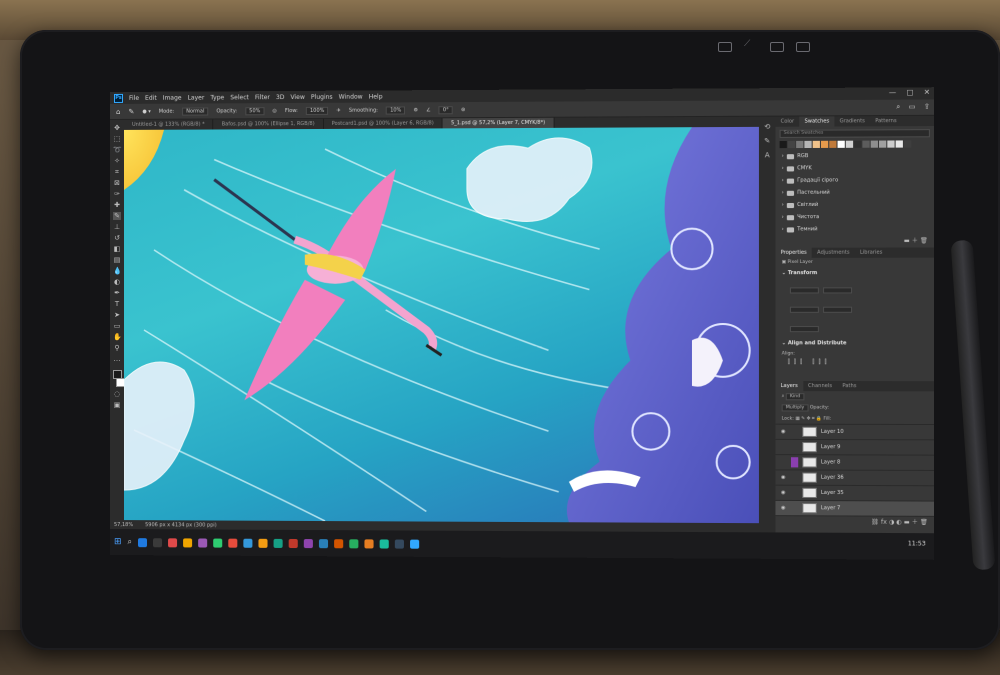 This screenshot has width=1000, height=675. What do you see at coordinates (117, 293) in the screenshot?
I see `pen-tool-icon: ✒` at bounding box center [117, 293].